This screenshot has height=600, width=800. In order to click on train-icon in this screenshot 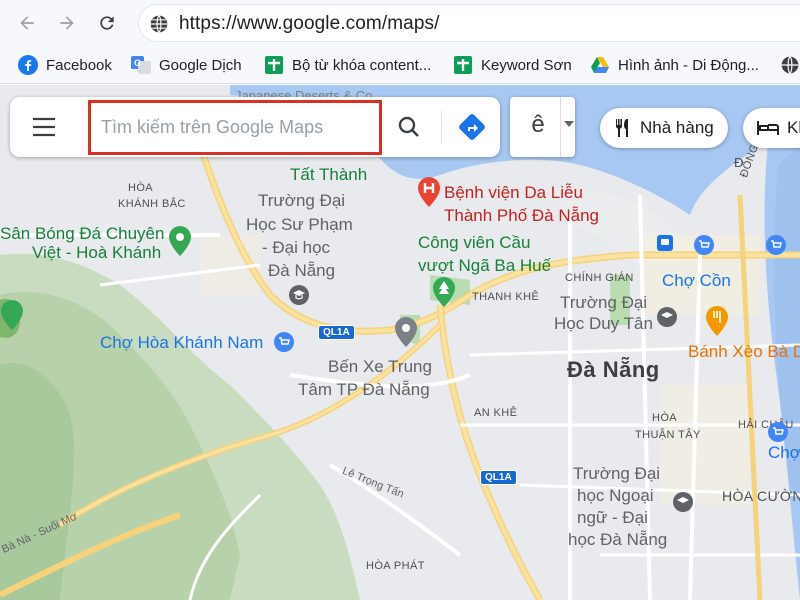, I will do `click(665, 243)`.